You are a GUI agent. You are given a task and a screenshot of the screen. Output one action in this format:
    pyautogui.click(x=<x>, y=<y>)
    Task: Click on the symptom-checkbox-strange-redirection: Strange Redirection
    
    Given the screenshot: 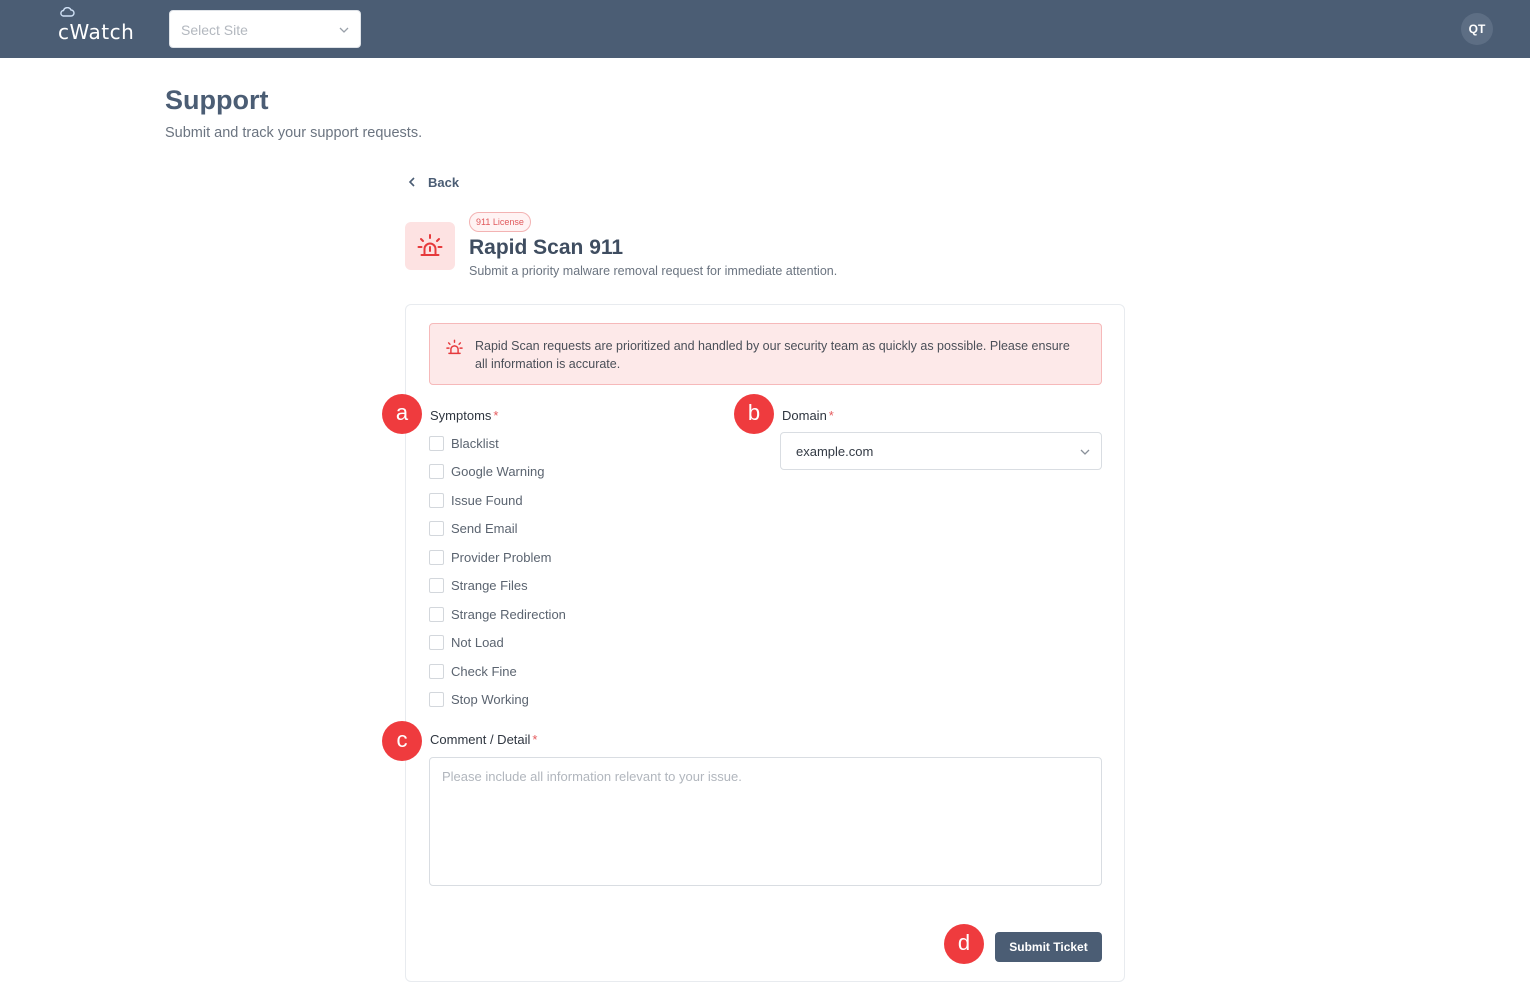 What is the action you would take?
    pyautogui.click(x=497, y=614)
    